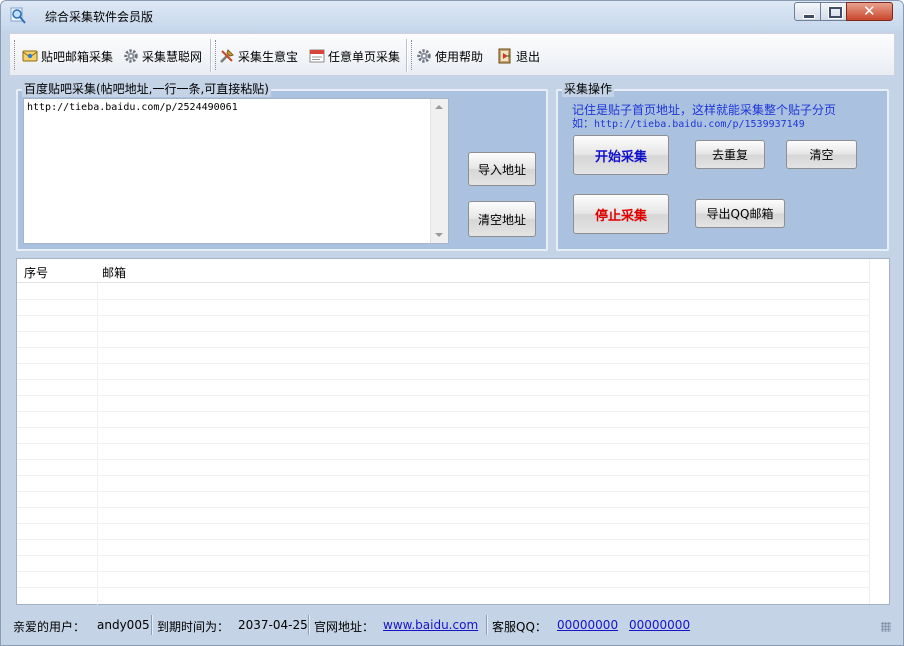 The height and width of the screenshot is (646, 904). What do you see at coordinates (528, 56) in the screenshot?
I see `toolbar-label: 退出` at bounding box center [528, 56].